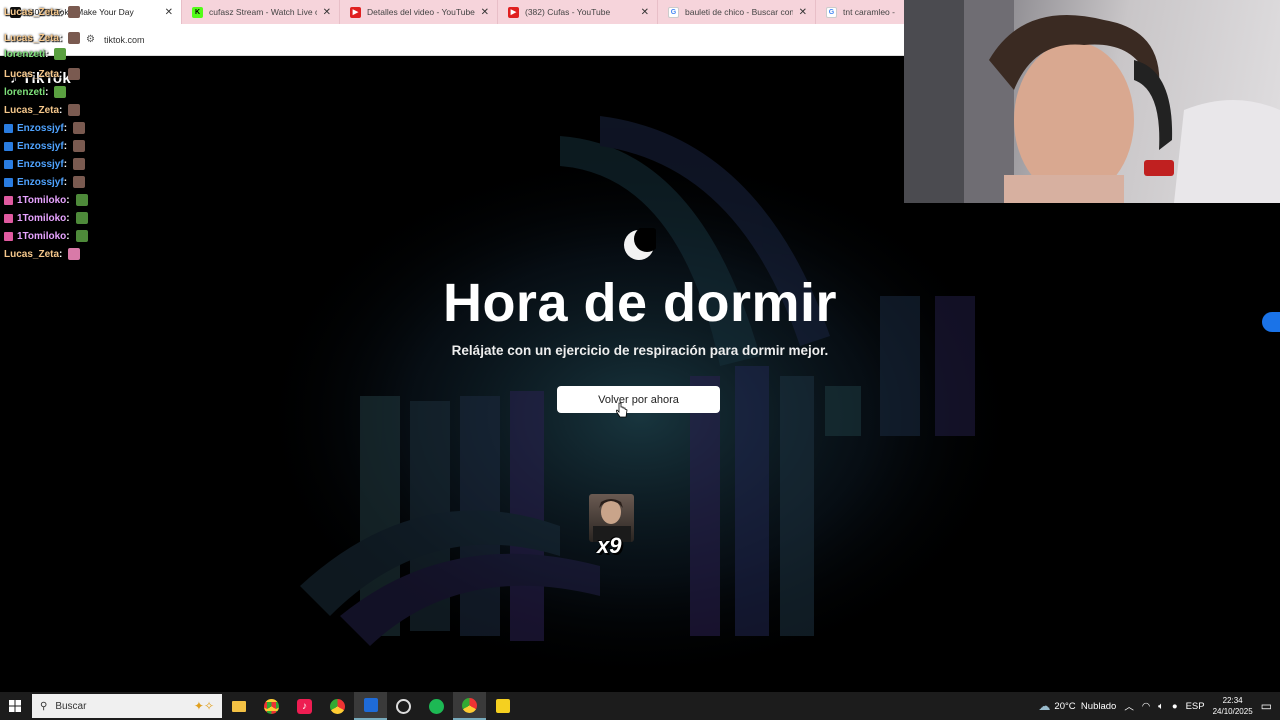  I want to click on url-text: tiktok.com, so click(124, 40).